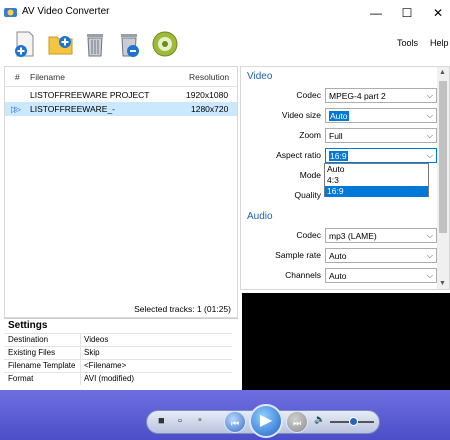 Image resolution: width=450 pixels, height=440 pixels. Describe the element at coordinates (407, 13) in the screenshot. I see `maximize-button: ☐` at that location.